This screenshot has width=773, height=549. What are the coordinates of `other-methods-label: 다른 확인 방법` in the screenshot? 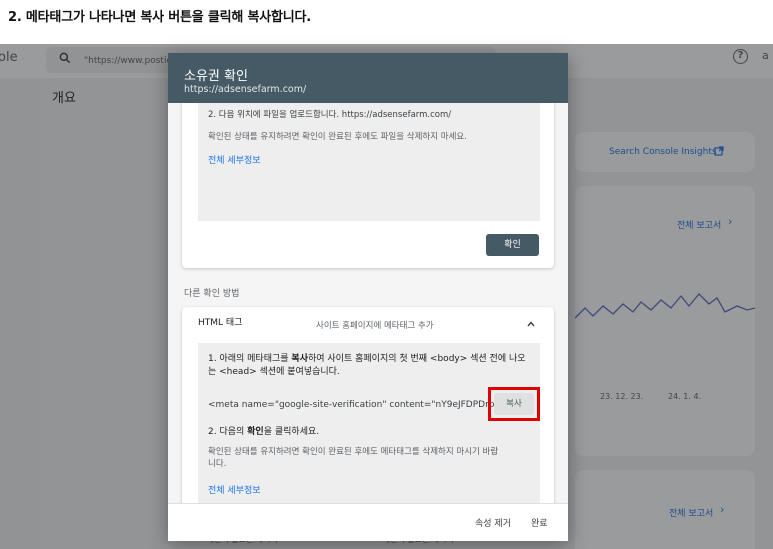 It's located at (212, 294).